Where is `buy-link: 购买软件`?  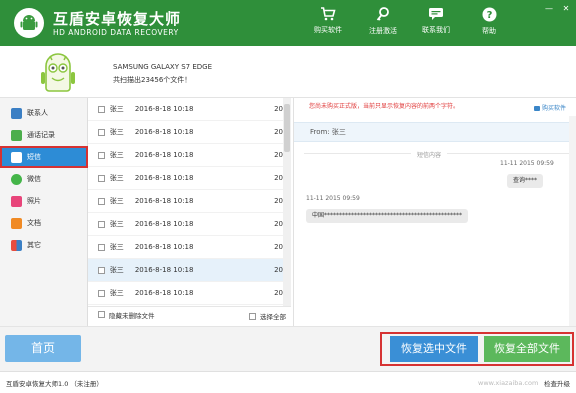
buy-link: 购买软件 is located at coordinates (549, 107).